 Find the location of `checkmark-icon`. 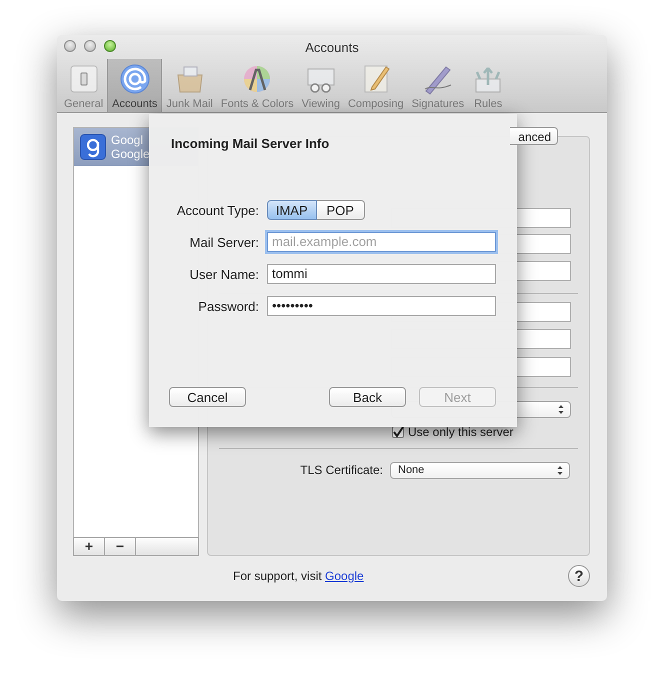

checkmark-icon is located at coordinates (398, 432).